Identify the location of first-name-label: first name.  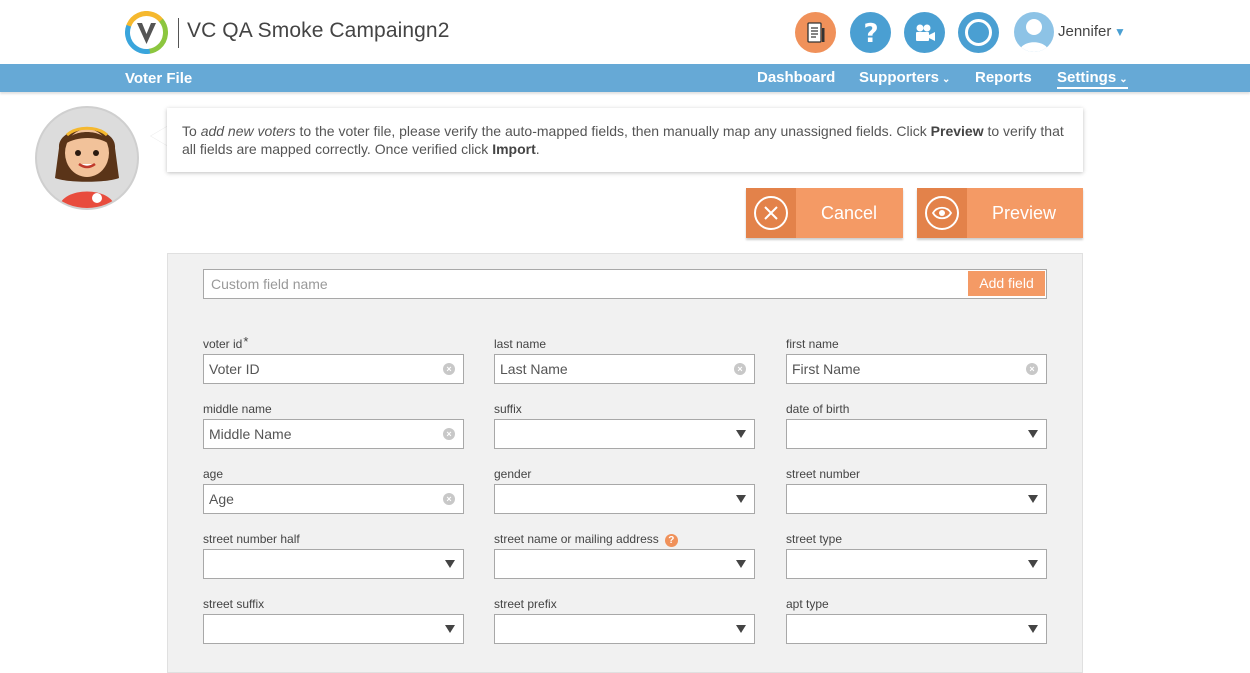
(812, 344).